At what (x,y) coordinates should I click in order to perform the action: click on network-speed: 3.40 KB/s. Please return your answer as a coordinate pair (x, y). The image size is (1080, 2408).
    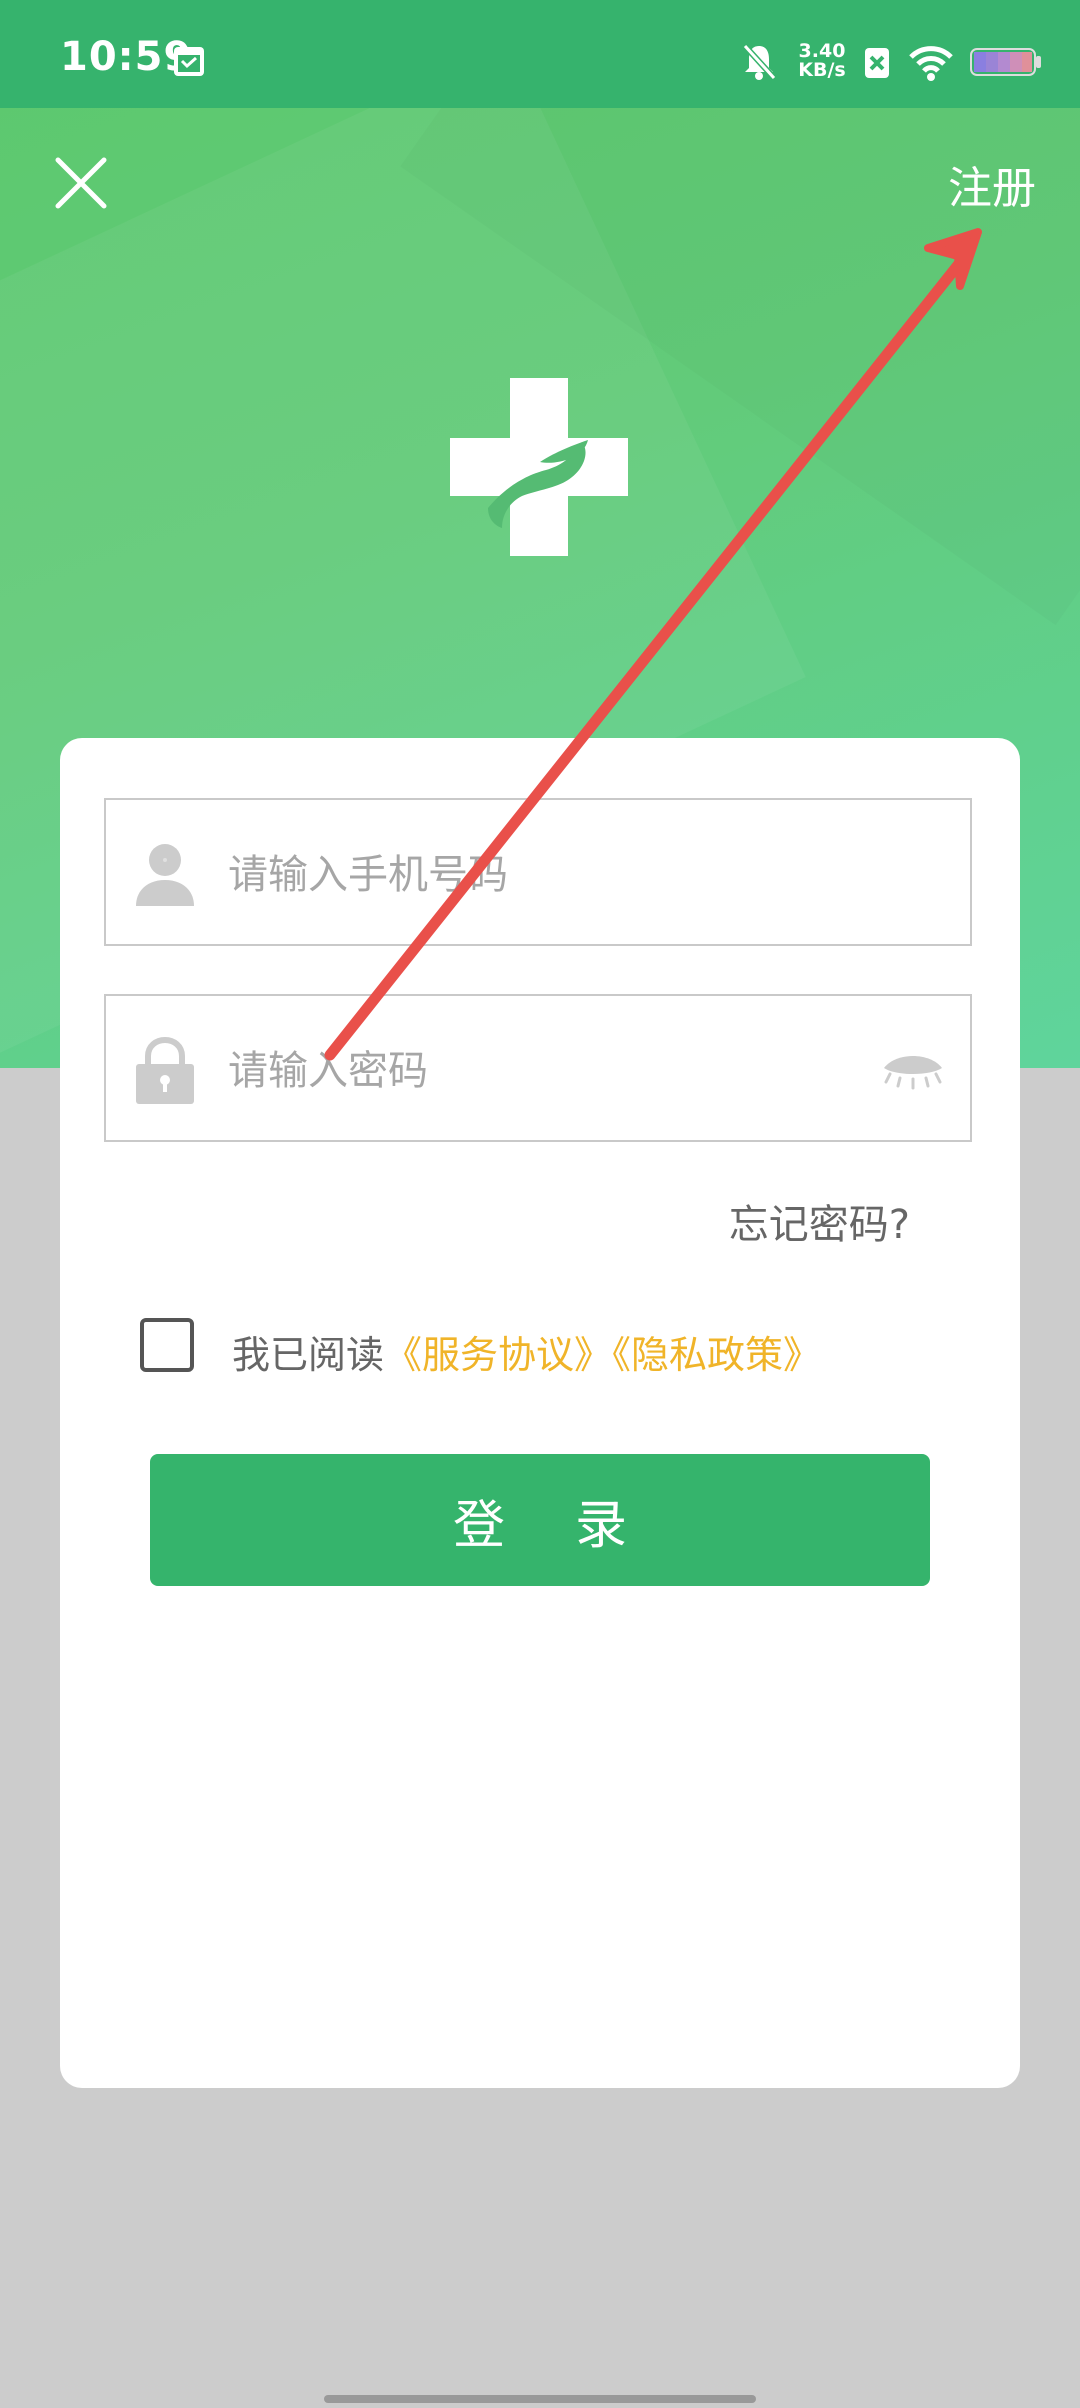
    Looking at the image, I should click on (822, 61).